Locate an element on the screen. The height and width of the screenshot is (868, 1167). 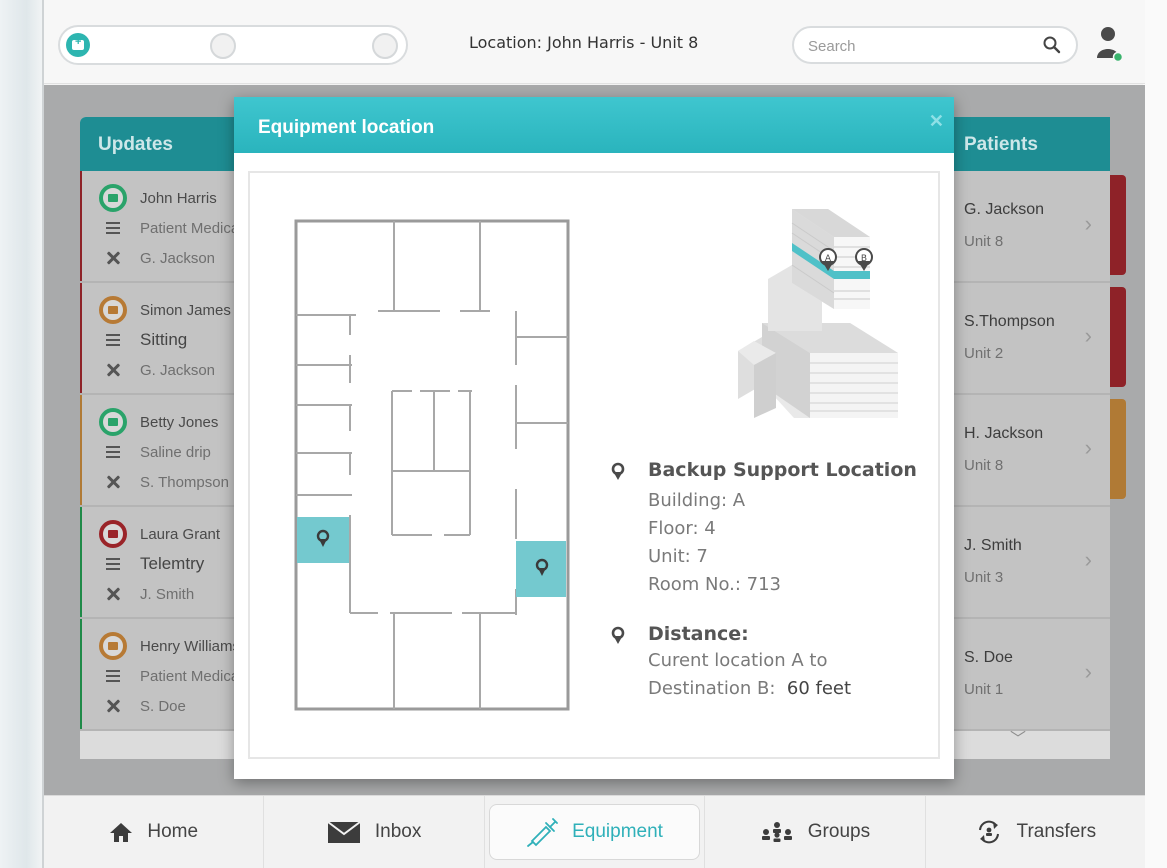
nav-equipment: Equipment is located at coordinates (593, 832).